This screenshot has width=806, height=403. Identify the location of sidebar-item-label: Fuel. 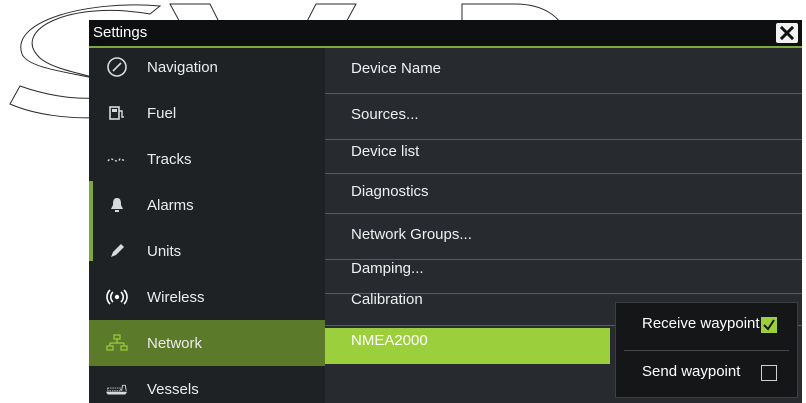
(162, 113).